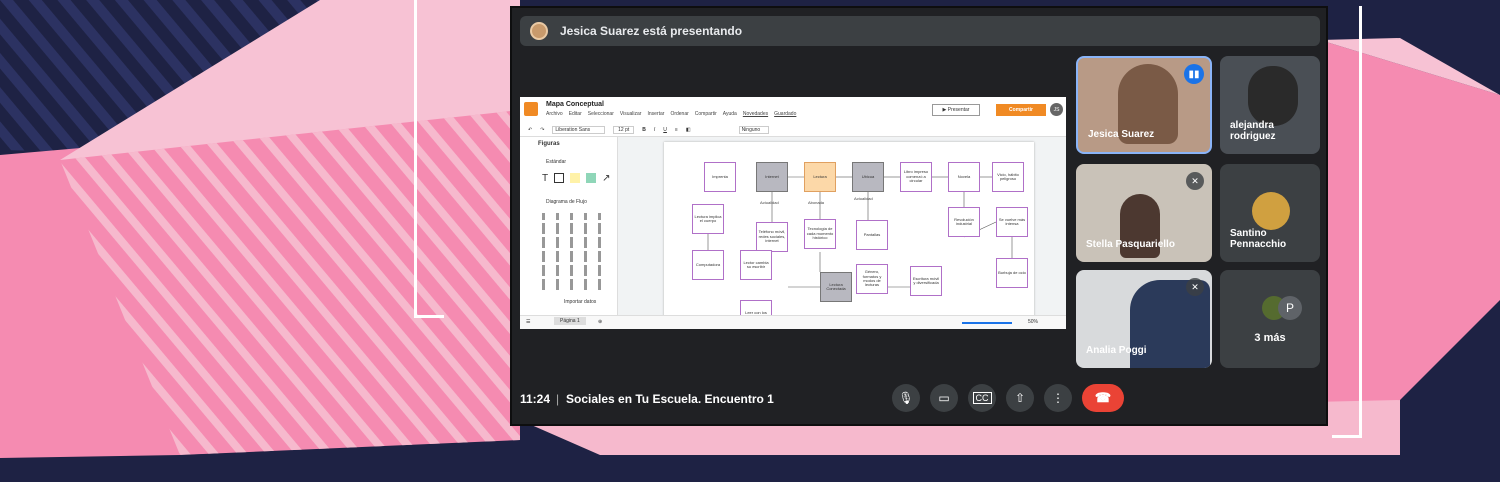 The image size is (1500, 482). What do you see at coordinates (644, 130) in the screenshot?
I see `bold-icon: B` at bounding box center [644, 130].